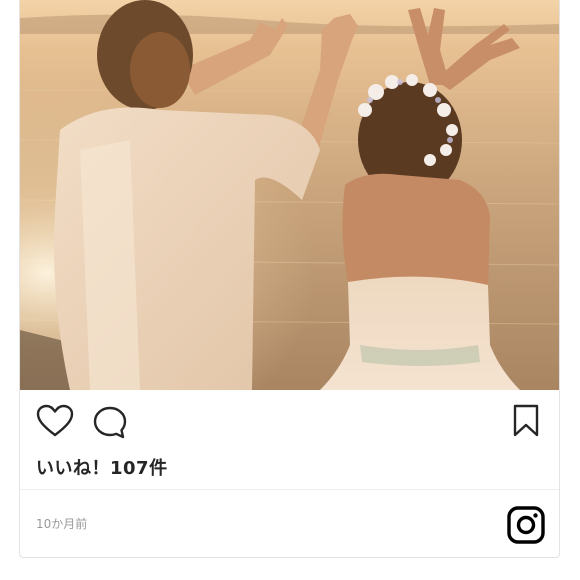  What do you see at coordinates (61, 523) in the screenshot?
I see `post-timestamp: 10か月前` at bounding box center [61, 523].